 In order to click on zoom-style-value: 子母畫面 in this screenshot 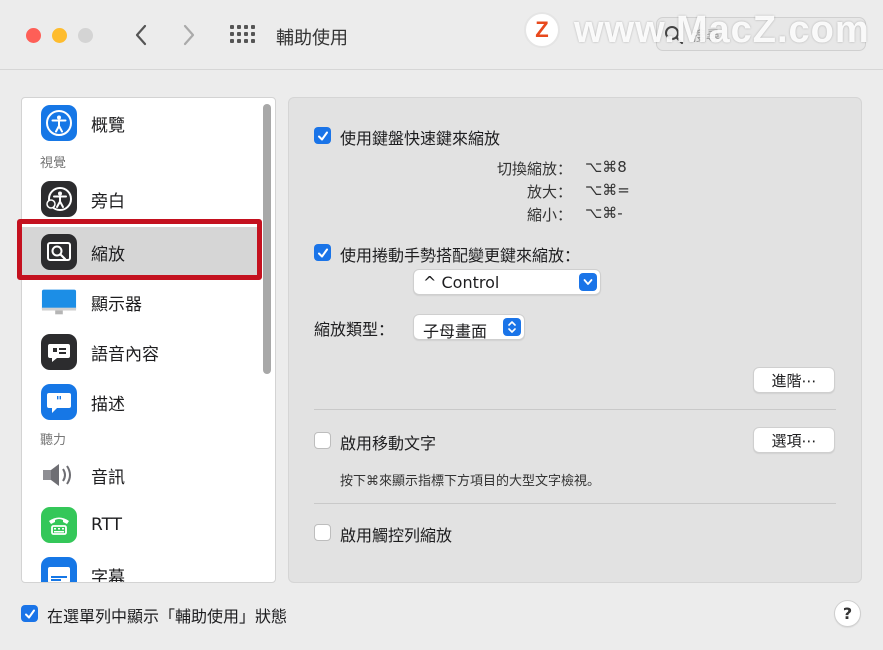, I will do `click(455, 331)`.